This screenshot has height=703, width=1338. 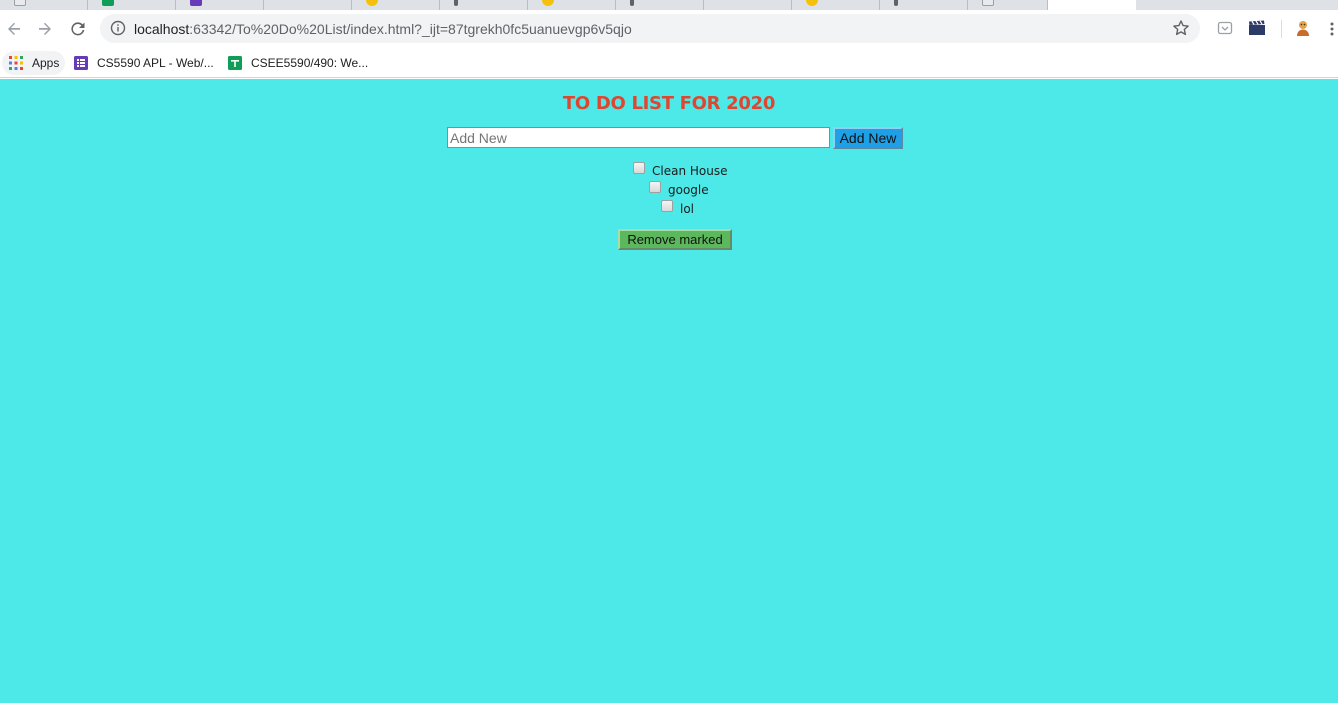 What do you see at coordinates (16, 63) in the screenshot?
I see `apps-grid-icon` at bounding box center [16, 63].